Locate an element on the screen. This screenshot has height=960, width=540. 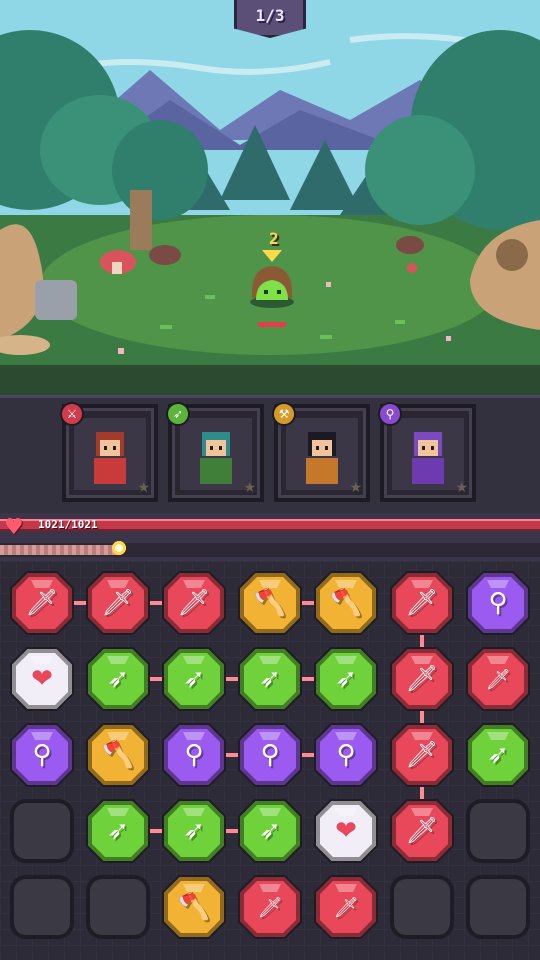
party-hp-text: 1021/1021 is located at coordinates (68, 524).